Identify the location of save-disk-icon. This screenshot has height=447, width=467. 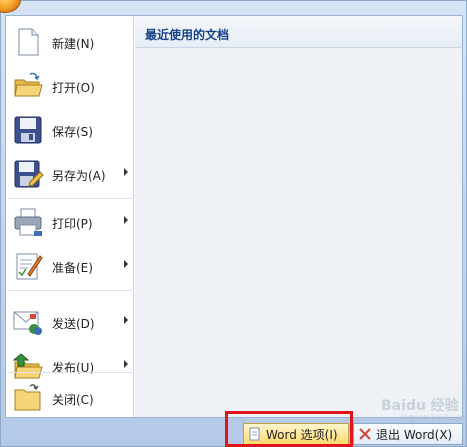
(28, 130).